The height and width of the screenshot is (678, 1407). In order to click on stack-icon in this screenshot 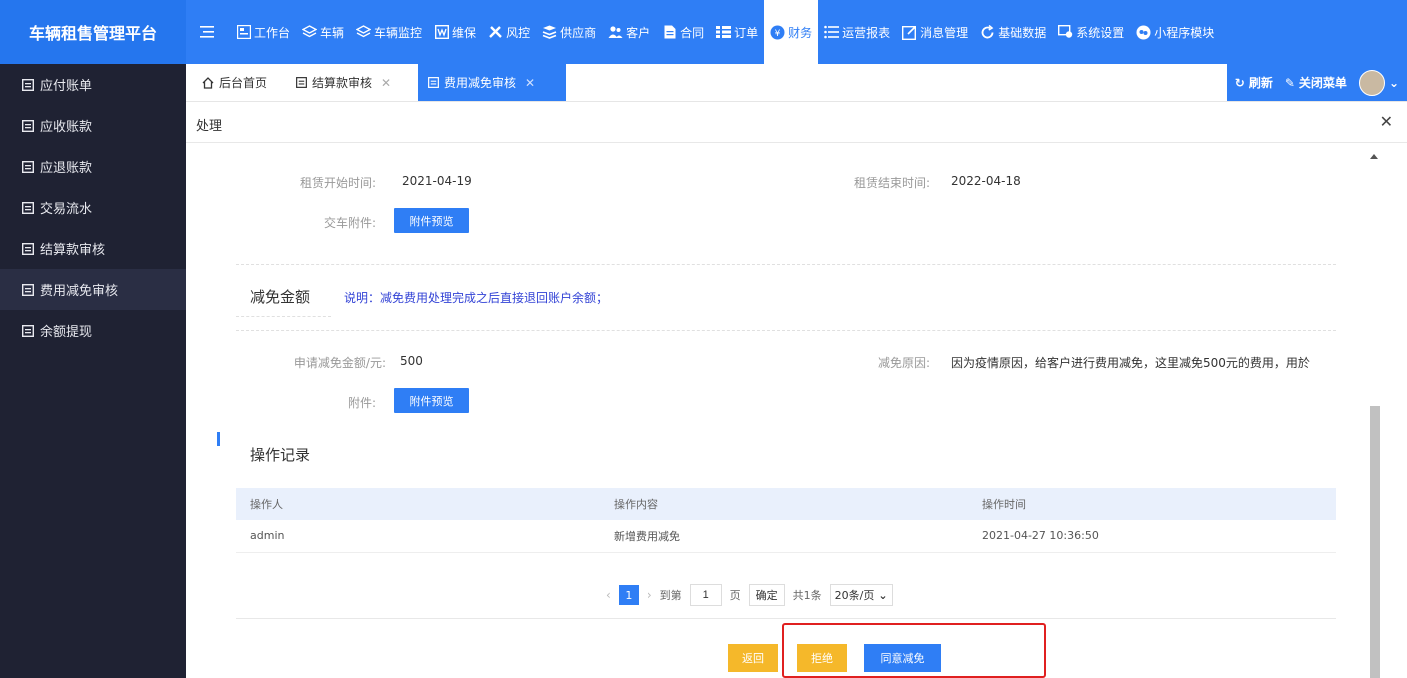, I will do `click(549, 32)`.